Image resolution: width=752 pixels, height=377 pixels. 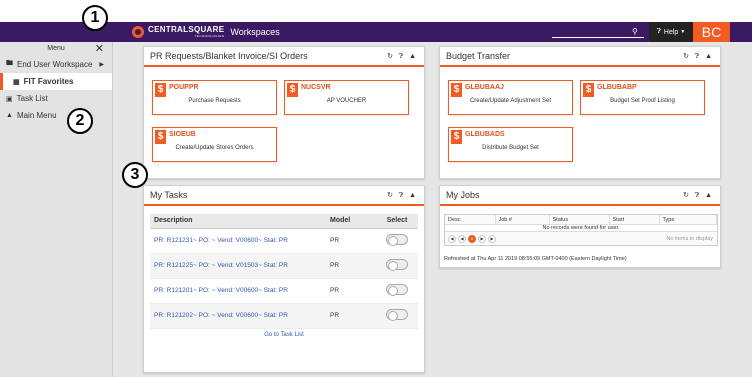 What do you see at coordinates (492, 238) in the screenshot?
I see `last-page-icon: ▶` at bounding box center [492, 238].